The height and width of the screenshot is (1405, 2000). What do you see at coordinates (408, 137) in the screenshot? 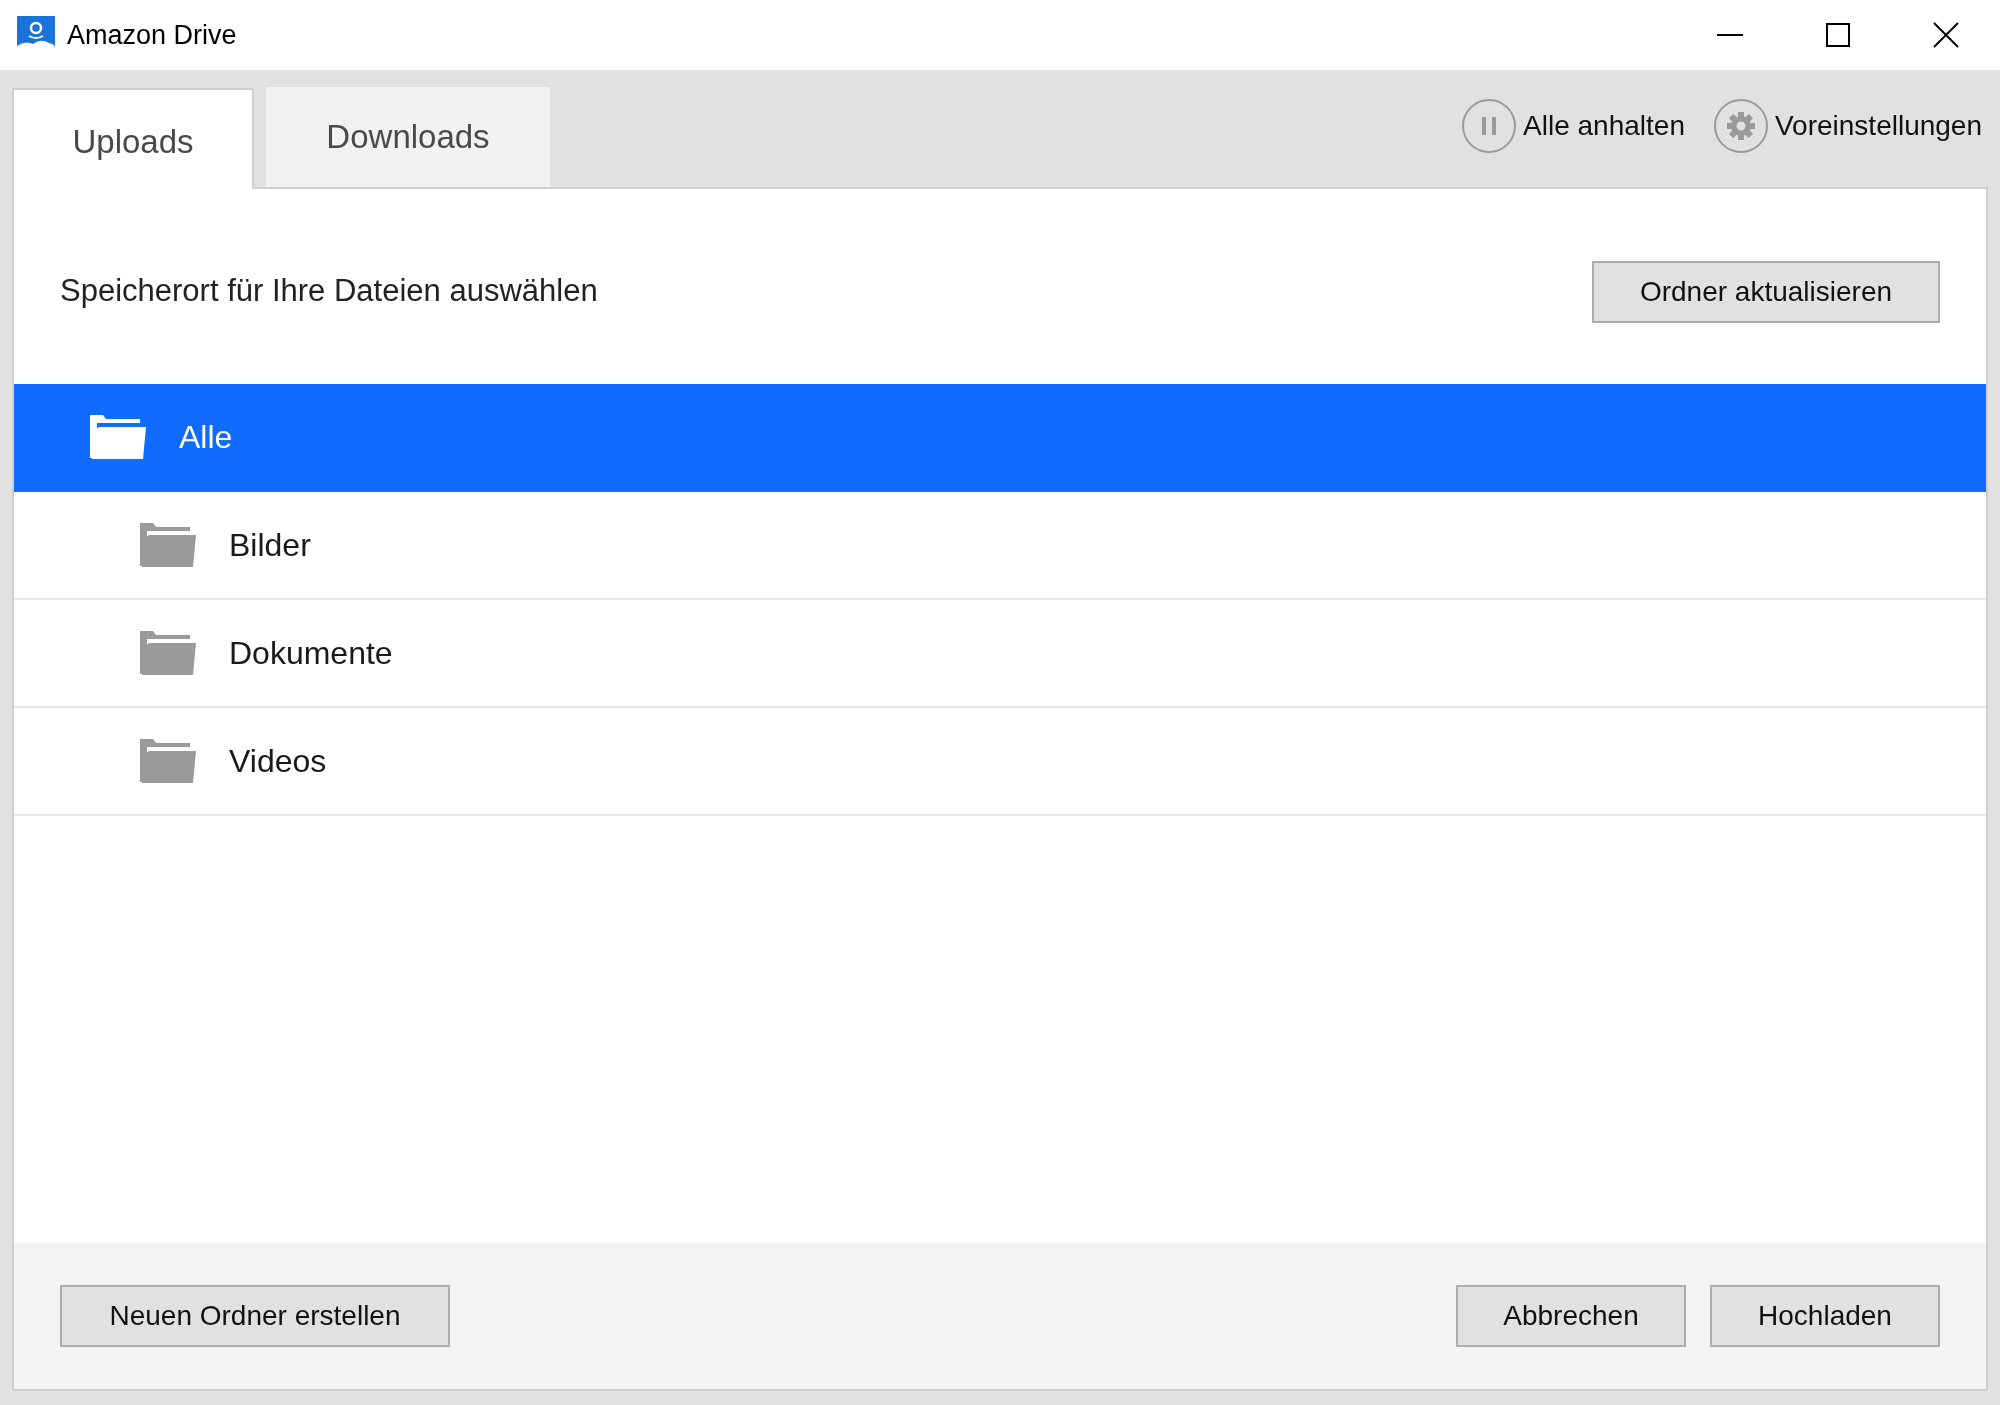
I see `tab: Downloads` at bounding box center [408, 137].